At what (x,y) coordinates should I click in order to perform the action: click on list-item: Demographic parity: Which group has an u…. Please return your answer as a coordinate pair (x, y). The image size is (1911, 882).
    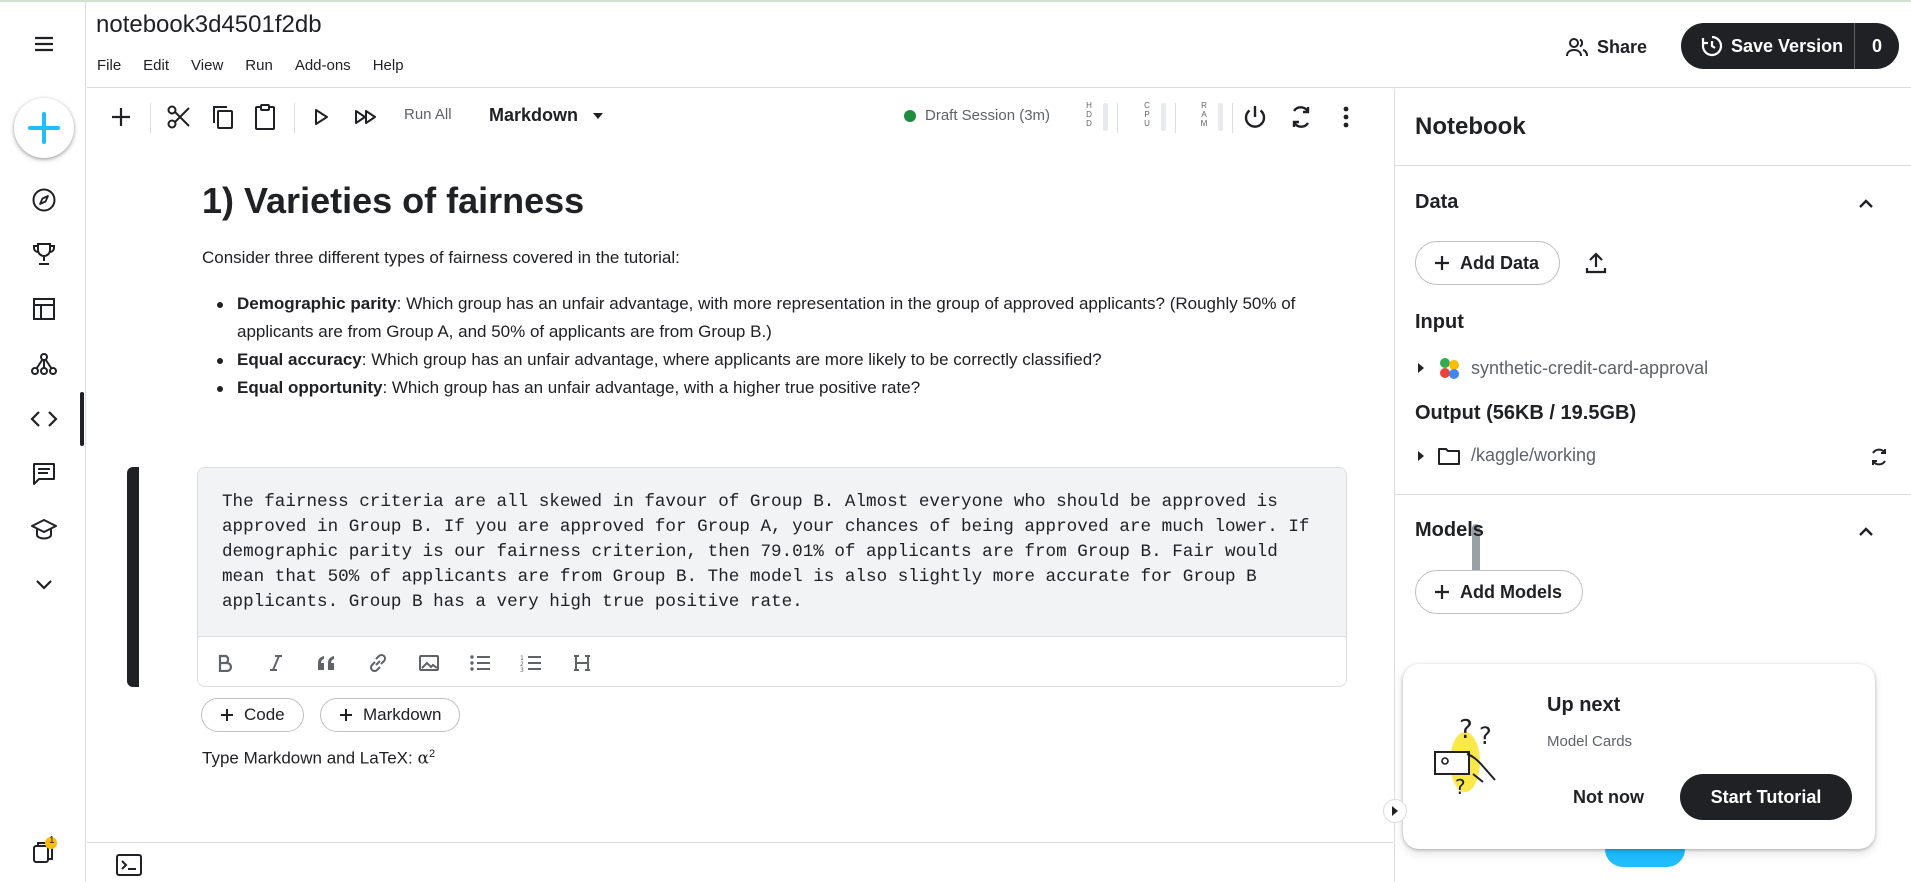
    Looking at the image, I should click on (752, 318).